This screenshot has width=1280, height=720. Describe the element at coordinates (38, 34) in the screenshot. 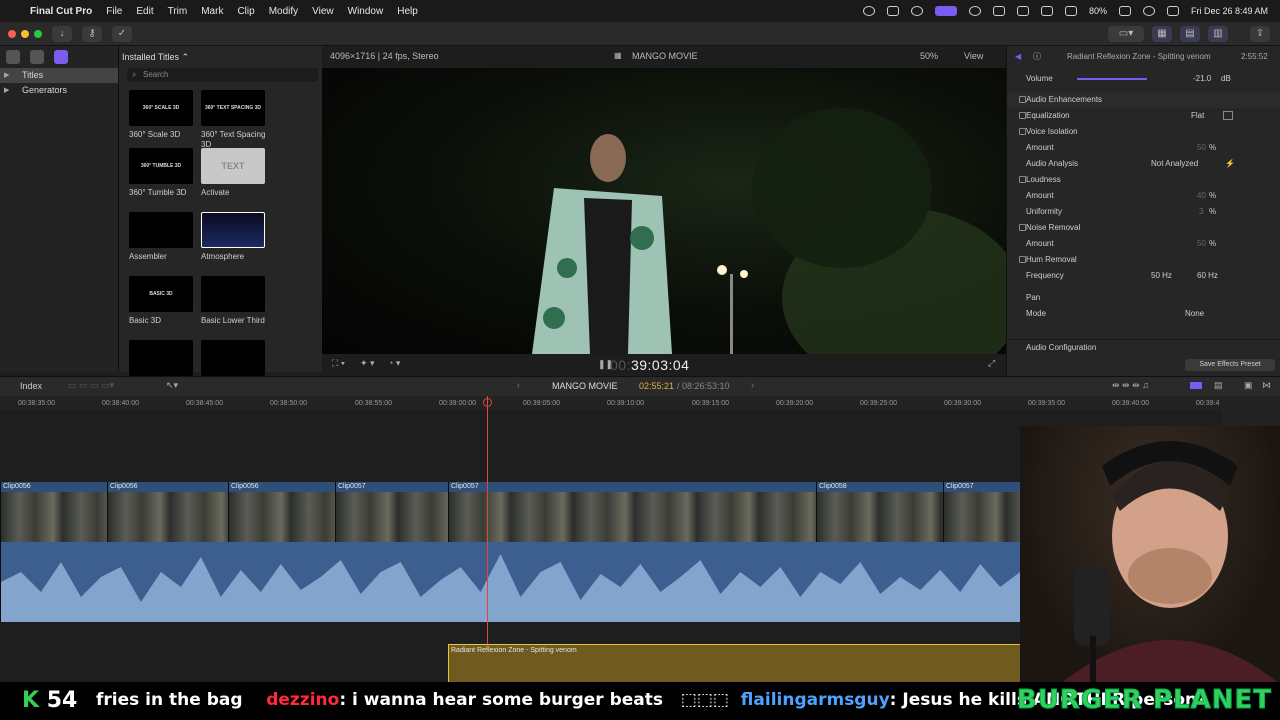

I see `zoom-window-button` at that location.